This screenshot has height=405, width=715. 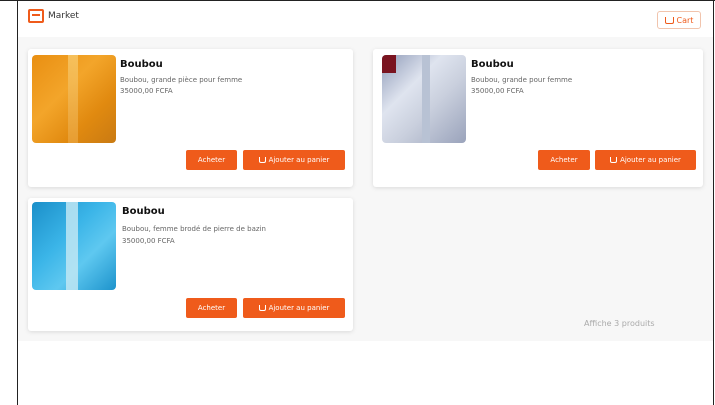 I want to click on product-description: Boubou, grande pour femme, so click(x=522, y=80).